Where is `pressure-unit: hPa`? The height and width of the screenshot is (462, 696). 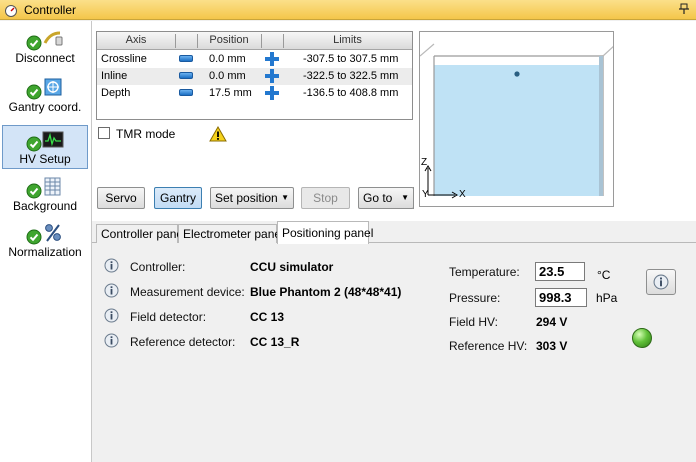
pressure-unit: hPa is located at coordinates (607, 298).